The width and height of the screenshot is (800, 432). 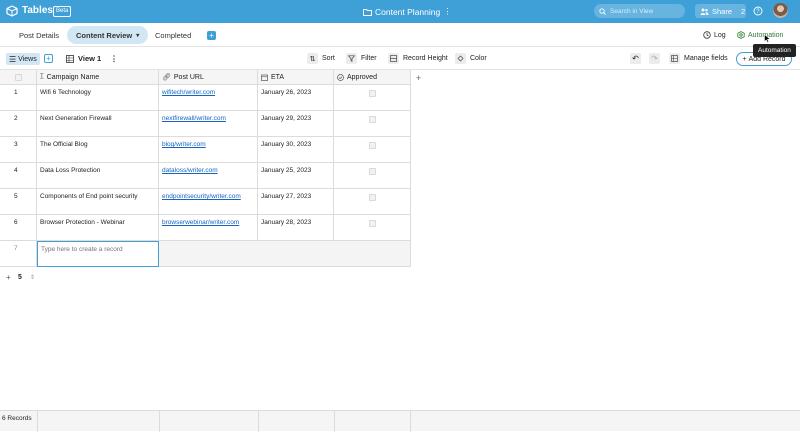 I want to click on document-title: Content Planning ⋮, so click(x=407, y=11).